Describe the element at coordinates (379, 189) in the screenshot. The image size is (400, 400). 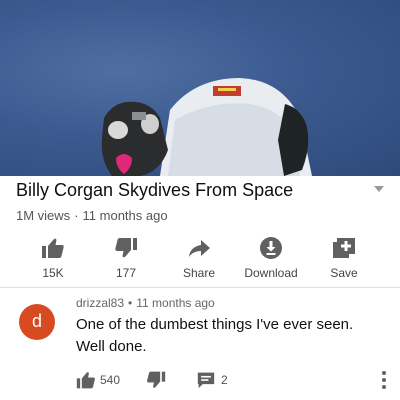
I see `expand-description-icon` at that location.